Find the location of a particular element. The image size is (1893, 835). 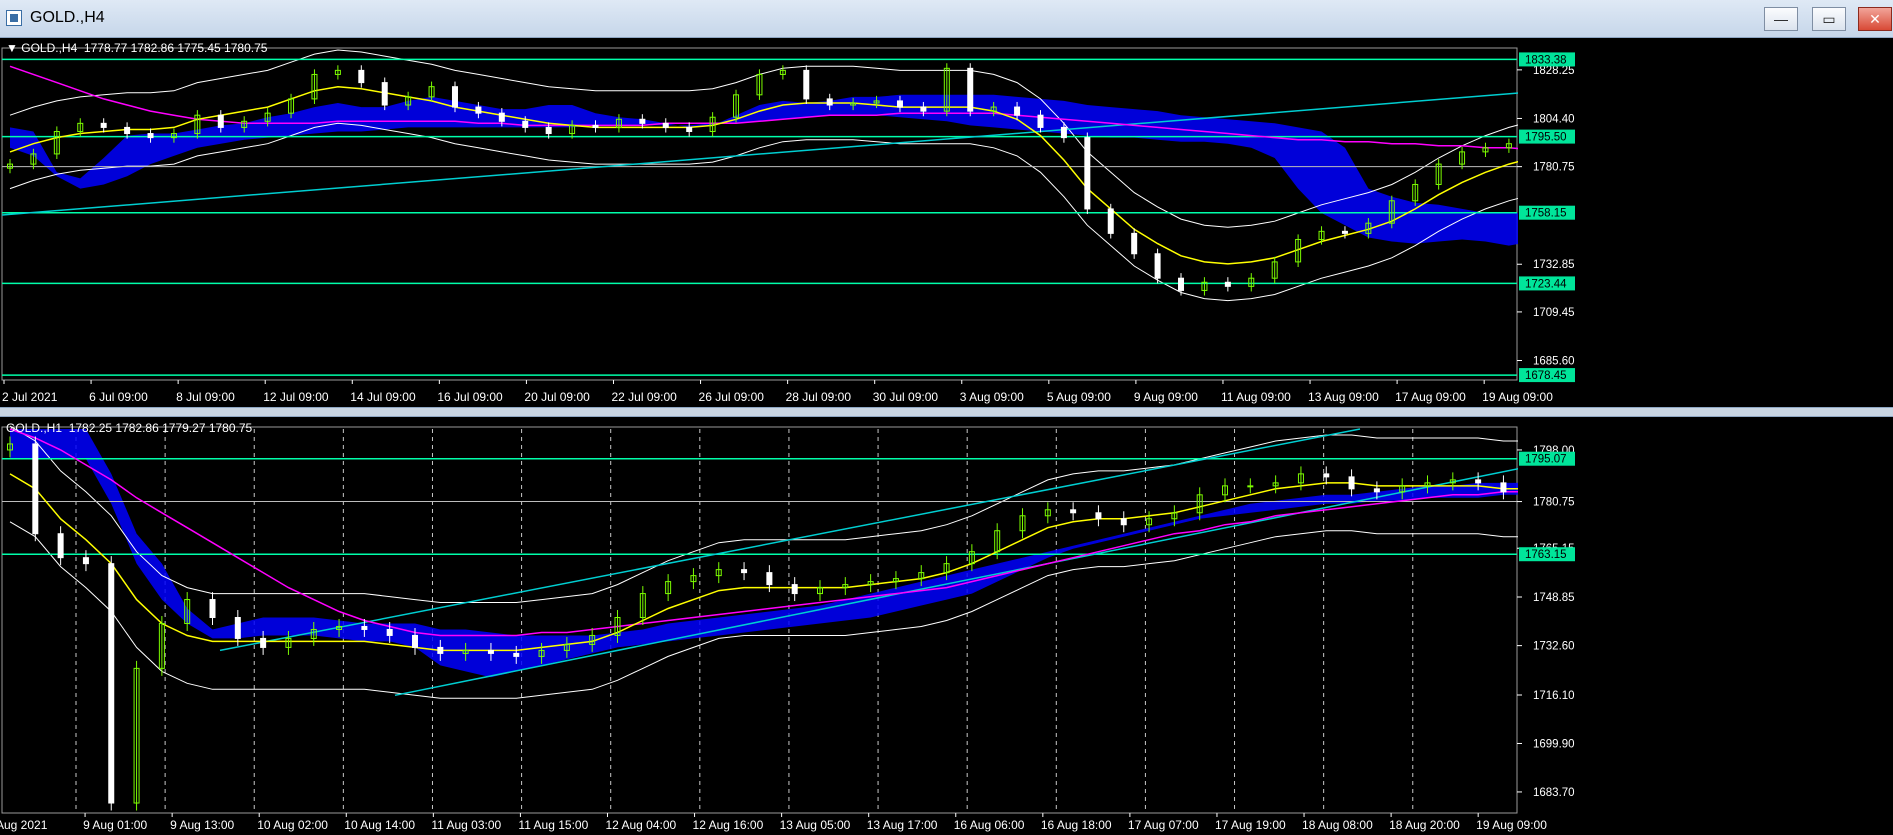

level-price-badge-label: 1723.44 is located at coordinates (1546, 284).